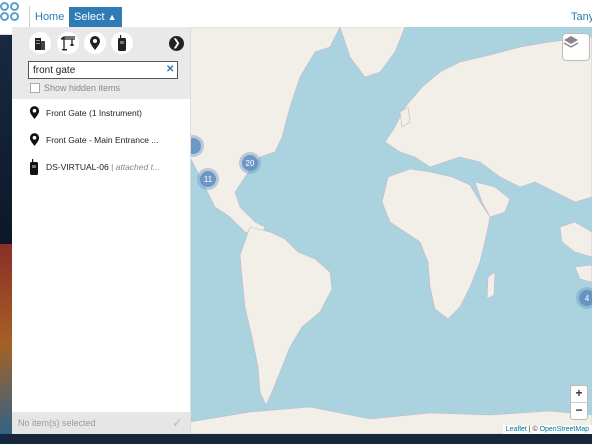 The height and width of the screenshot is (444, 592). I want to click on zoom-control: + −, so click(579, 402).